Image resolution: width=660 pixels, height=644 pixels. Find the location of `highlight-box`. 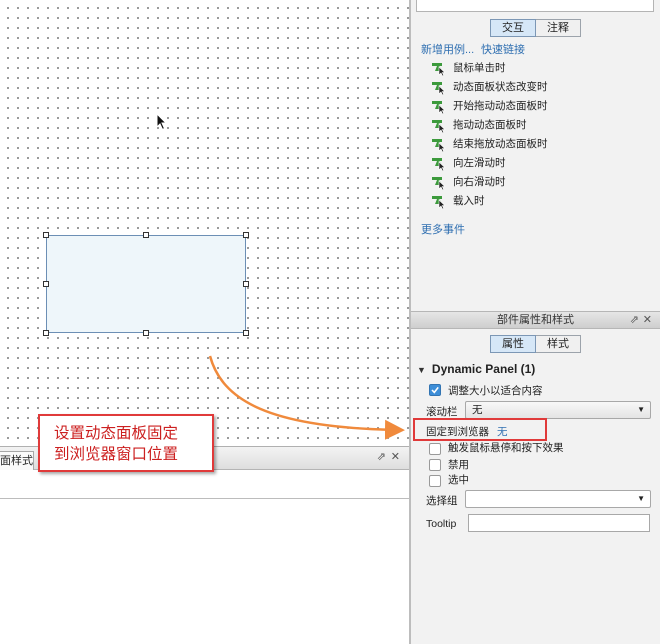

highlight-box is located at coordinates (480, 429).